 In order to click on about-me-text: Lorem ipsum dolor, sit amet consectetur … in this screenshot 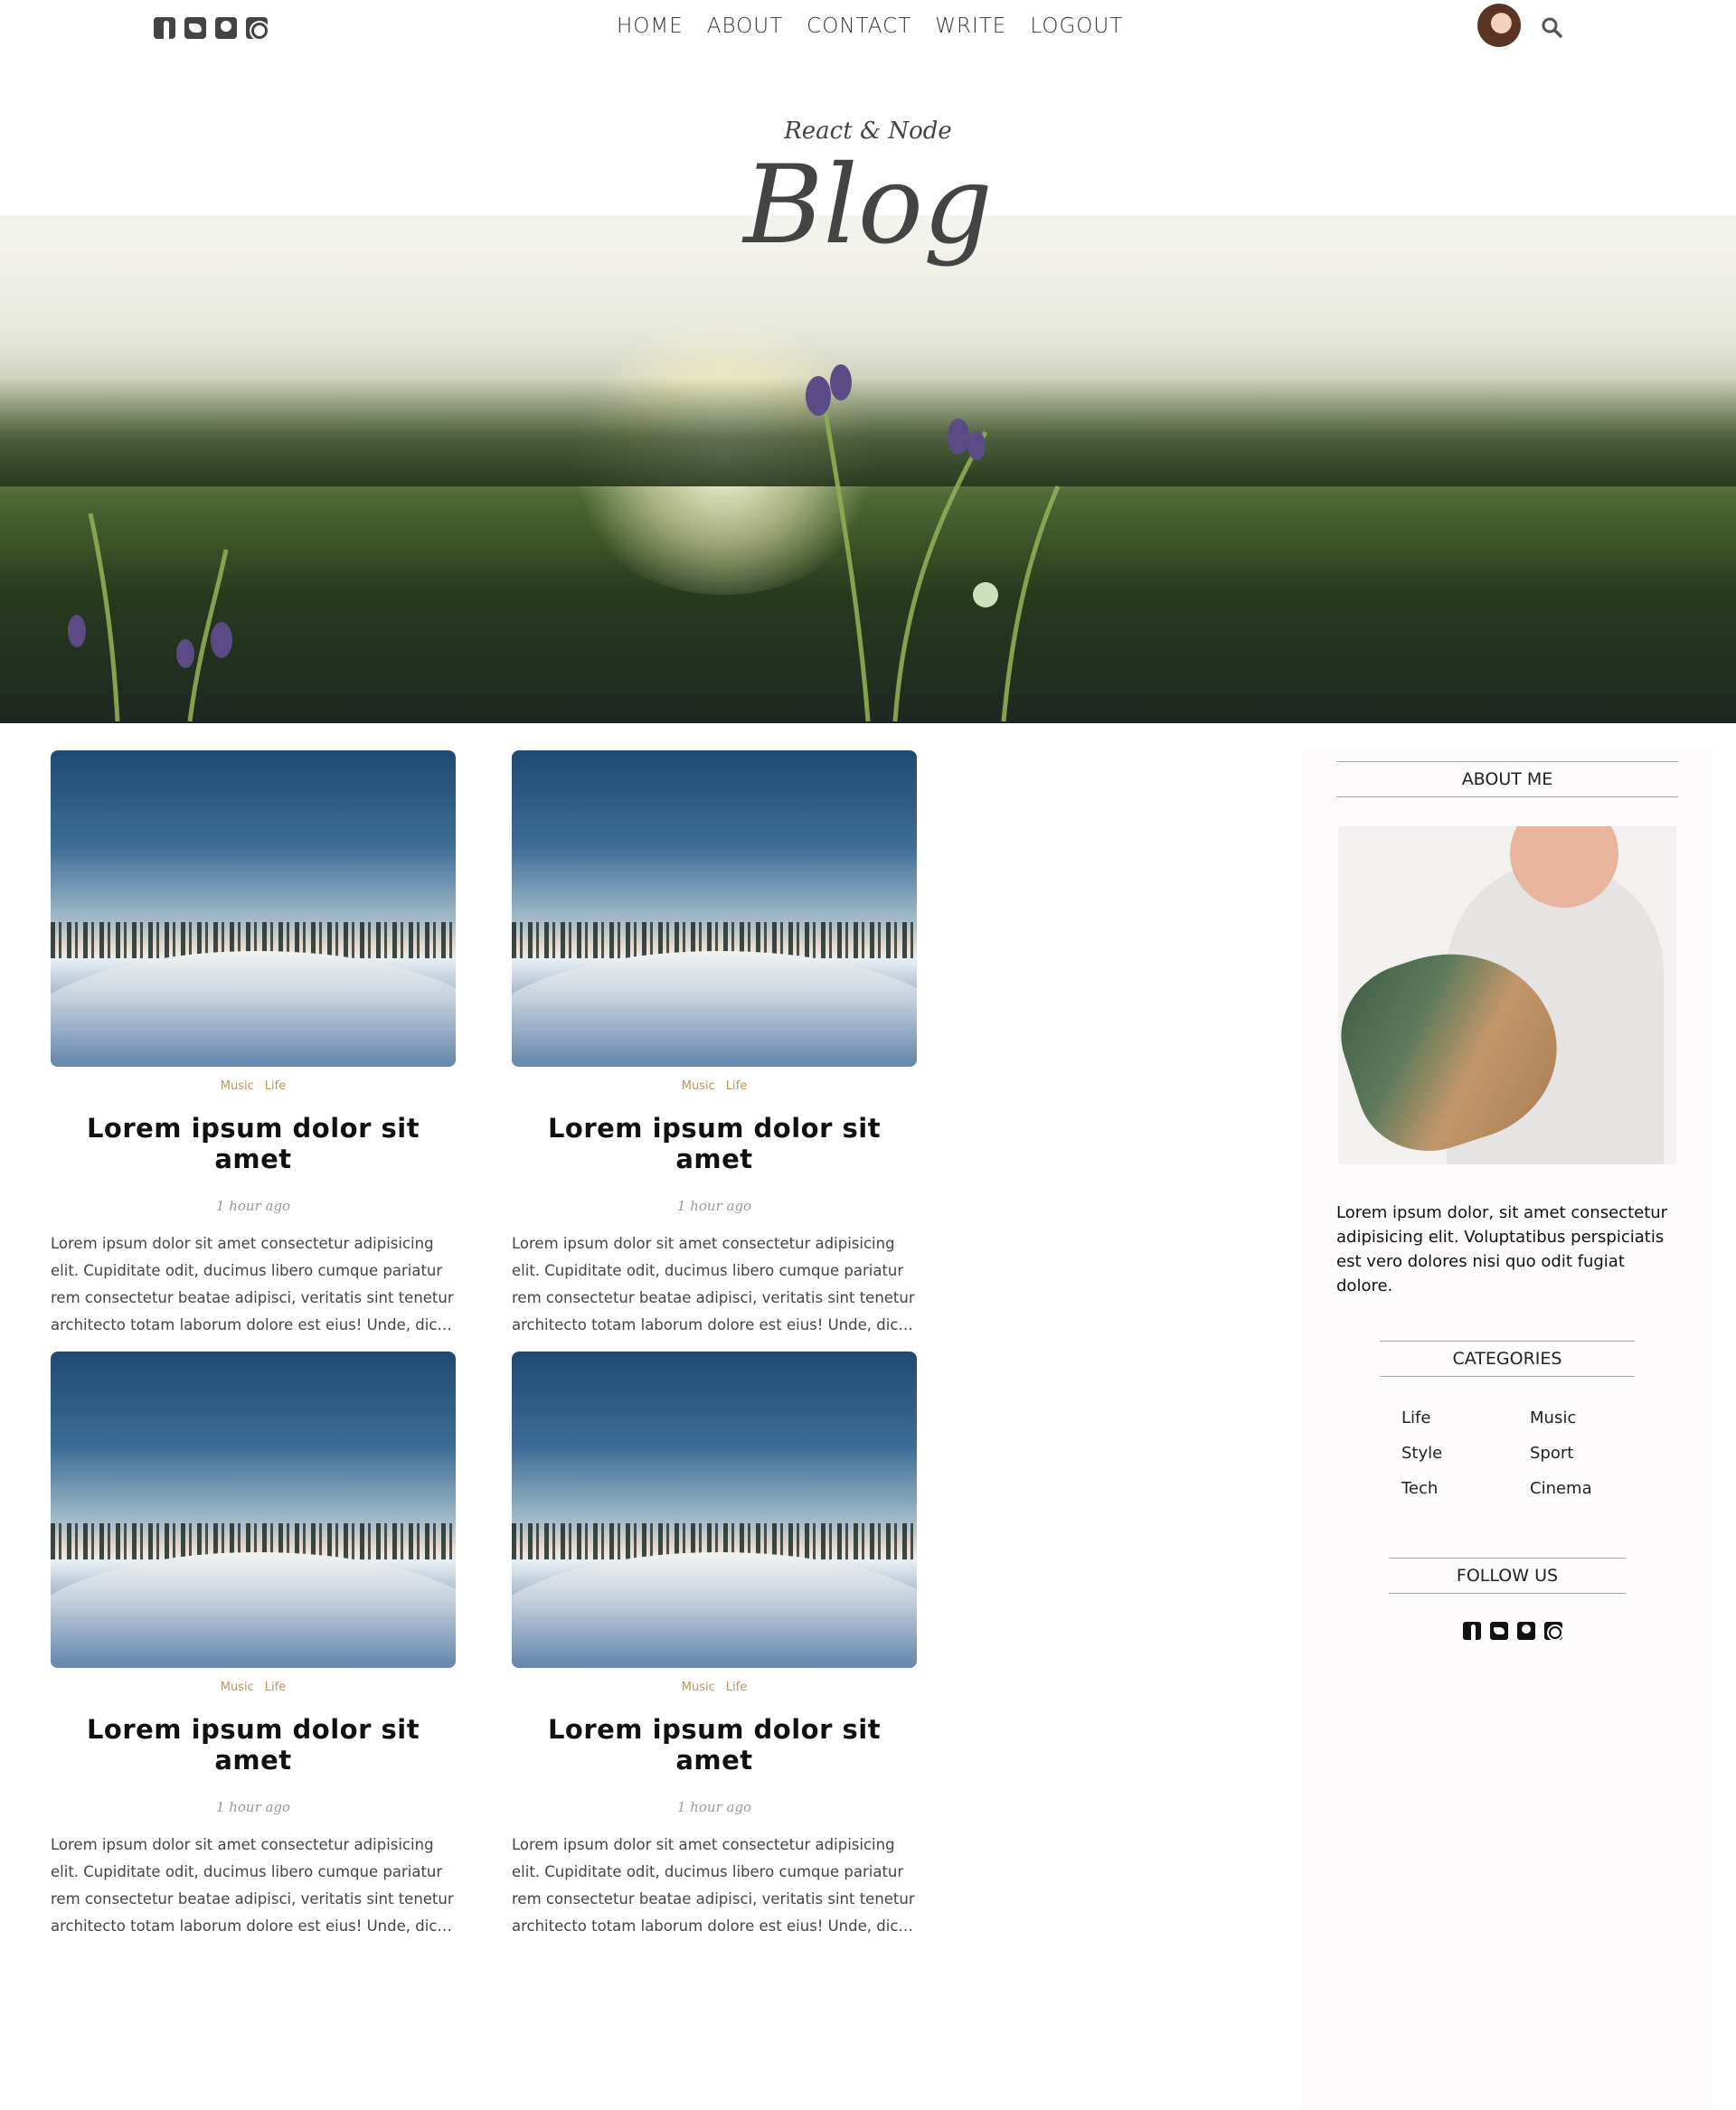, I will do `click(1502, 1249)`.